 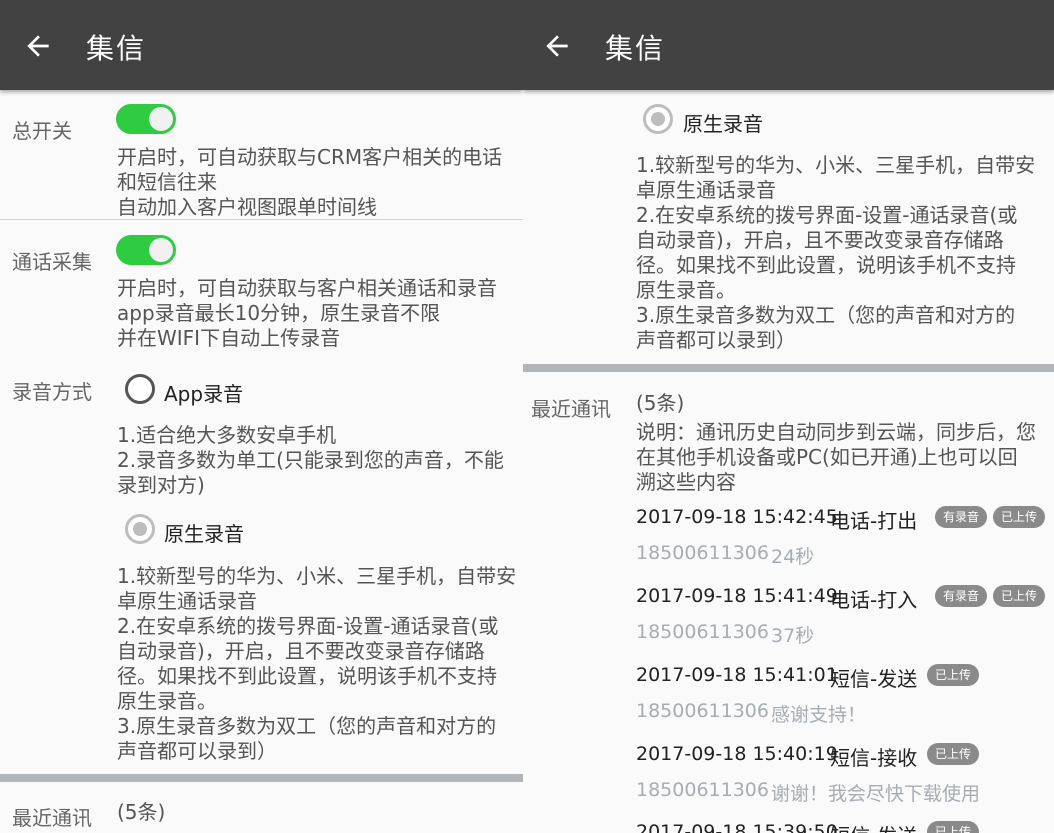 What do you see at coordinates (146, 250) in the screenshot?
I see `call-capture-toggle` at bounding box center [146, 250].